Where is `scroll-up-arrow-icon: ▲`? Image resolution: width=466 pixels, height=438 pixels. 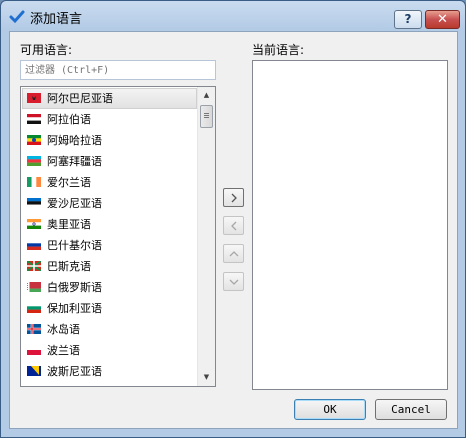
scroll-up-arrow-icon: ▲ is located at coordinates (206, 95).